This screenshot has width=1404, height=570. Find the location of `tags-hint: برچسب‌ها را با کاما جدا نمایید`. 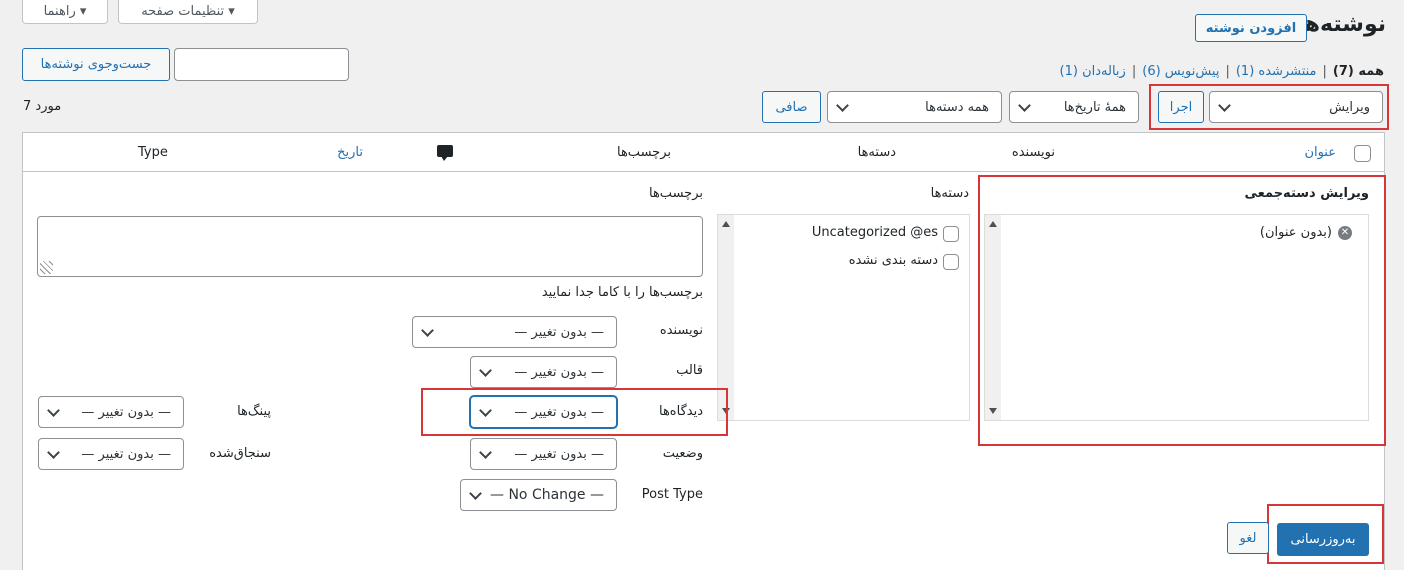

tags-hint: برچسب‌ها را با کاما جدا نمایید is located at coordinates (622, 292).